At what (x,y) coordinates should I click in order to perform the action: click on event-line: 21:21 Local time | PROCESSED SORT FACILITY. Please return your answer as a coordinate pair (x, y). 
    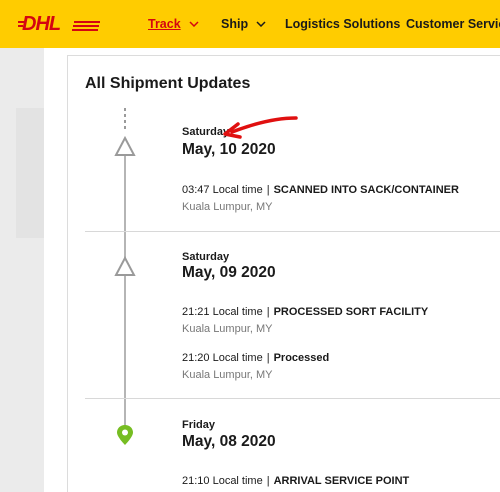
    Looking at the image, I should click on (305, 312).